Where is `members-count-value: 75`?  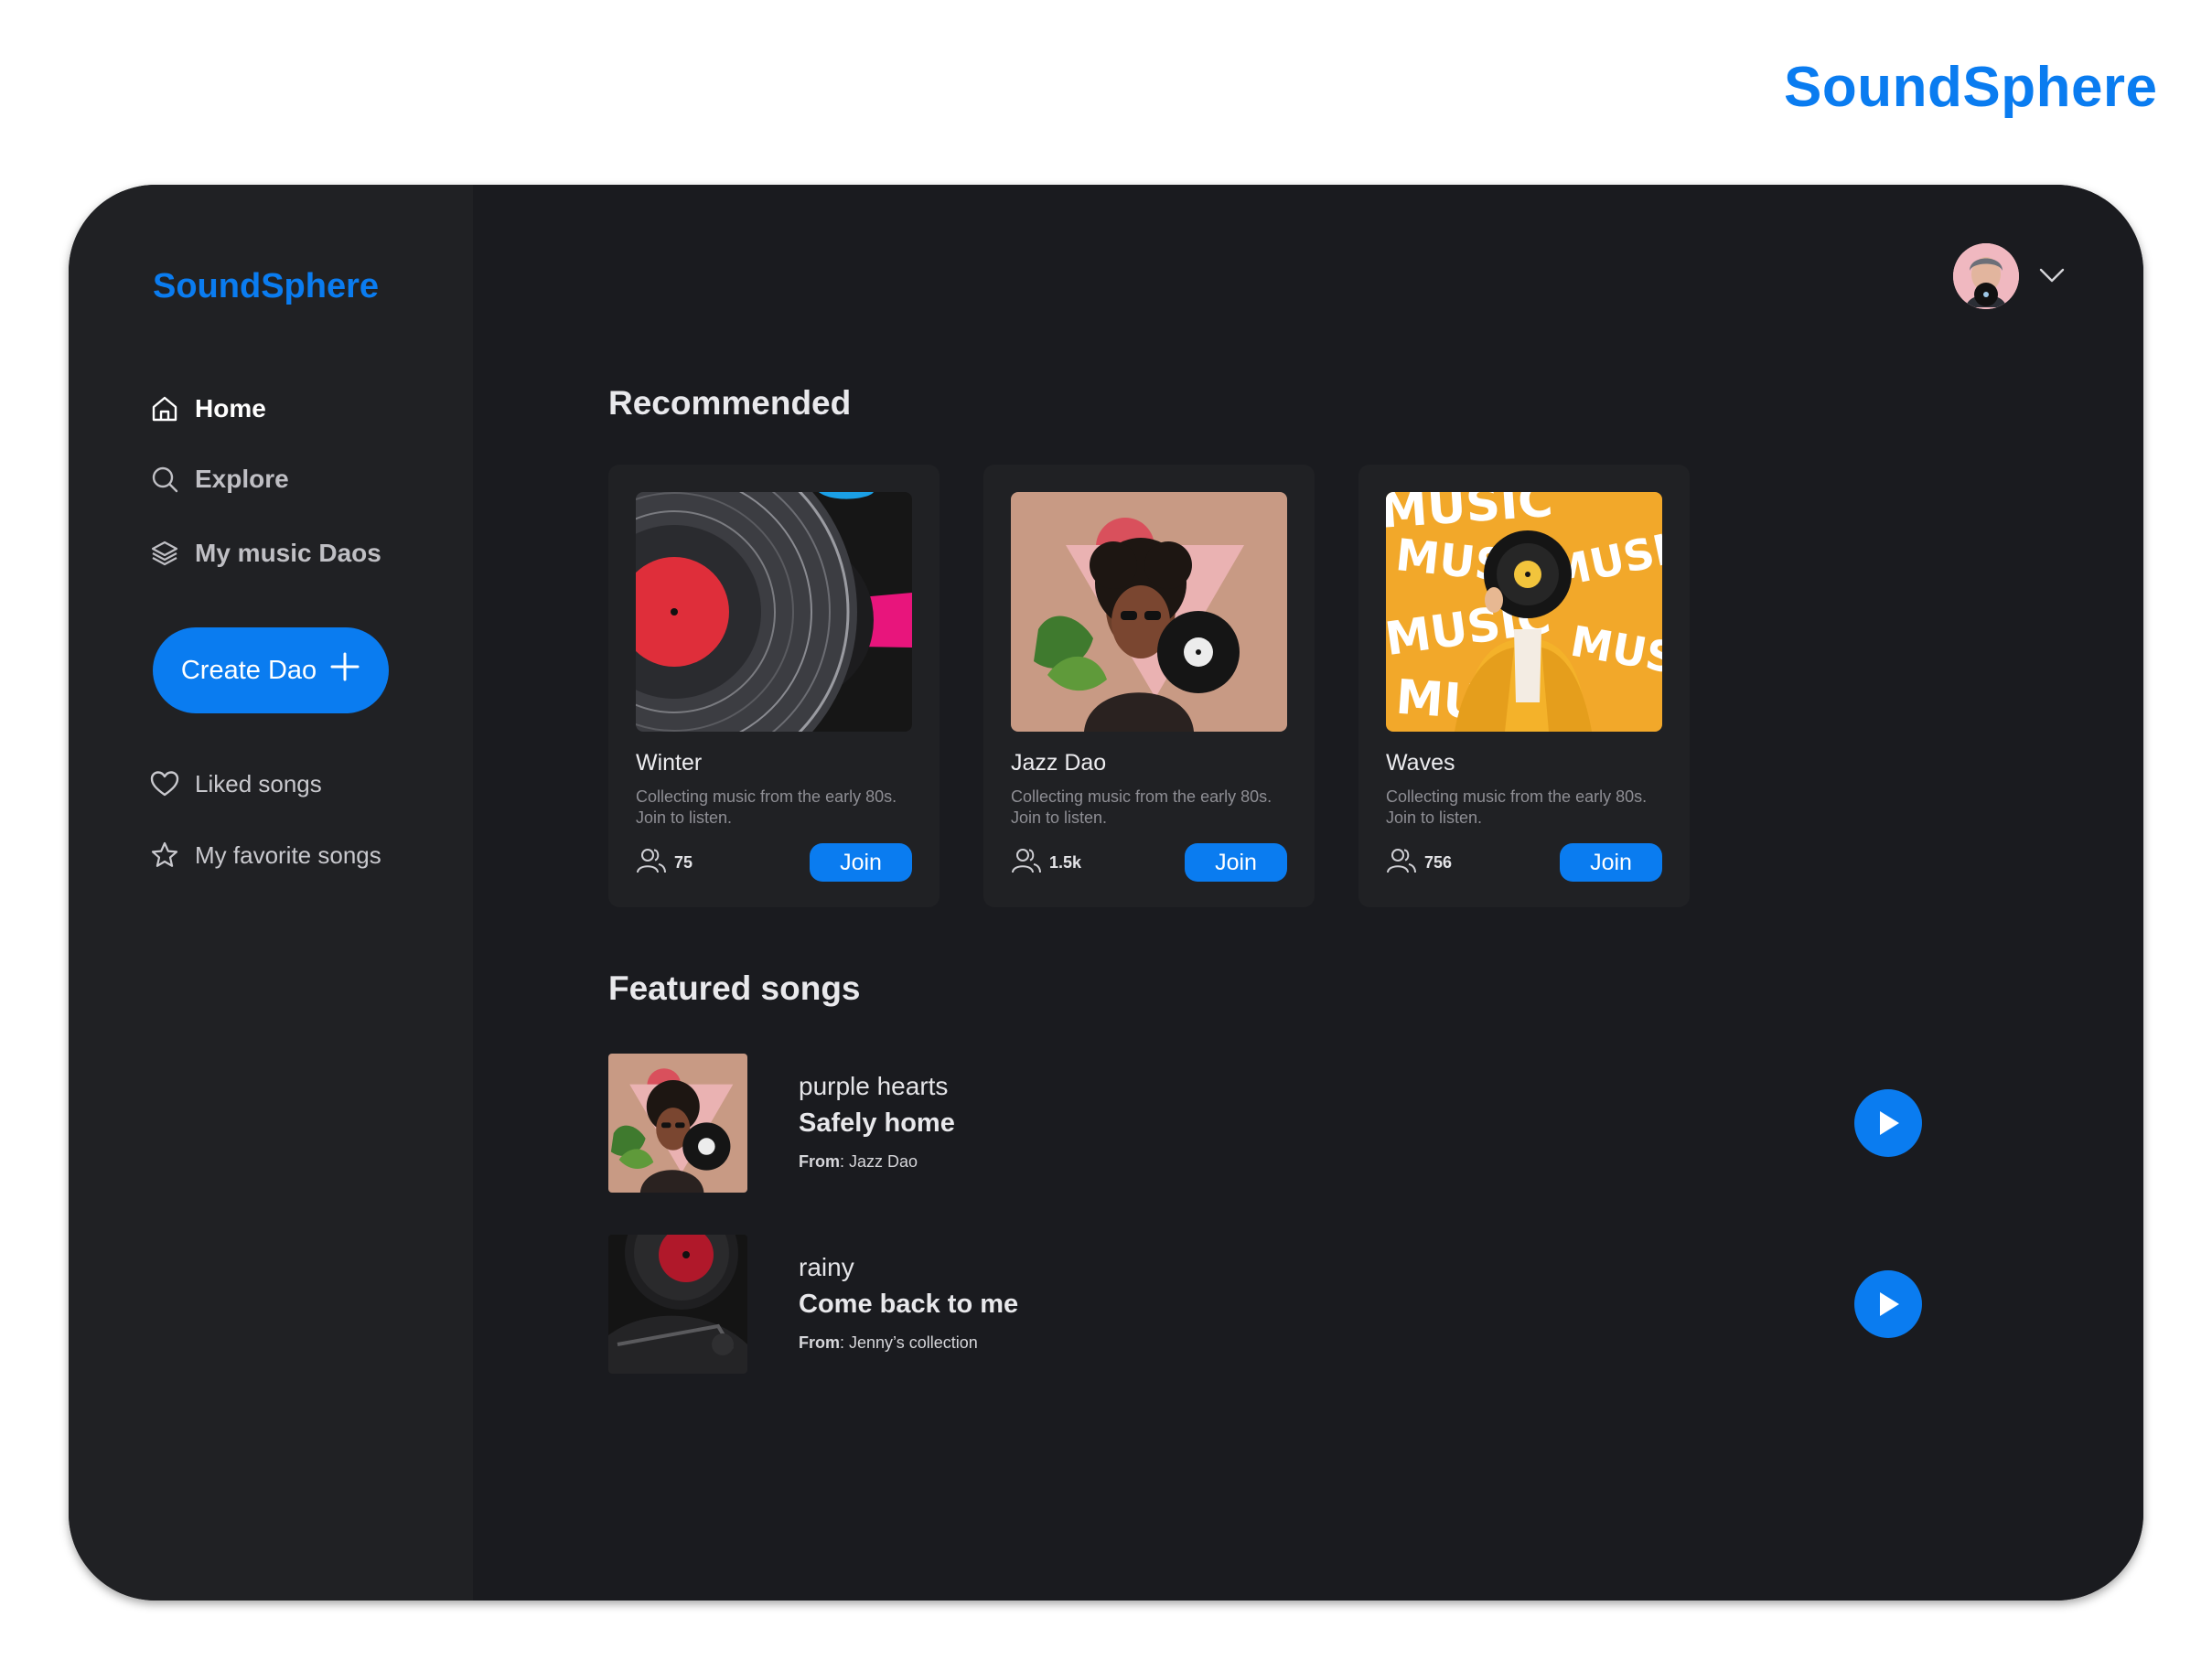 members-count-value: 75 is located at coordinates (683, 862).